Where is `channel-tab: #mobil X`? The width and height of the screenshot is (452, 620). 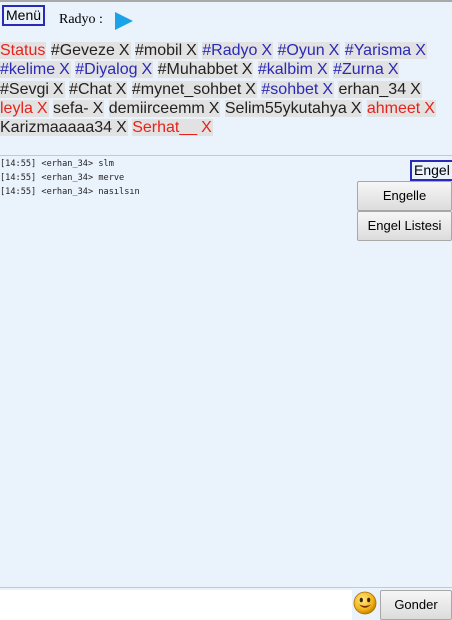
channel-tab: #mobil X is located at coordinates (166, 50).